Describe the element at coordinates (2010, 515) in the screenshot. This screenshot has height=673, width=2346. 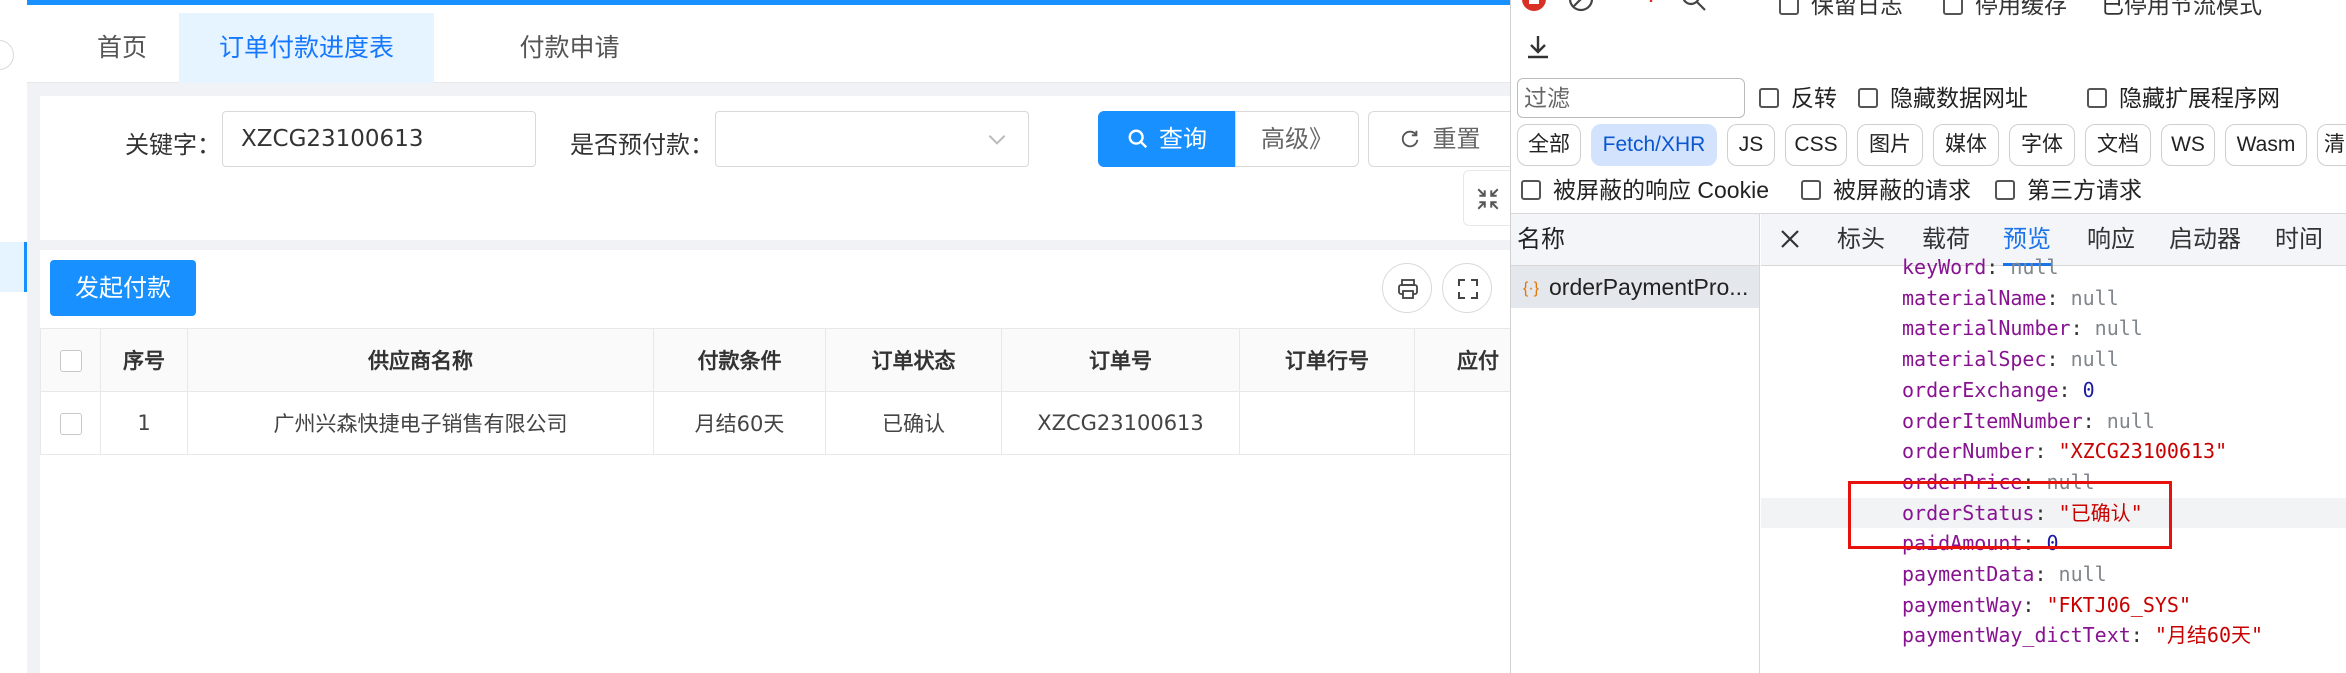
I see `highlight-box` at that location.